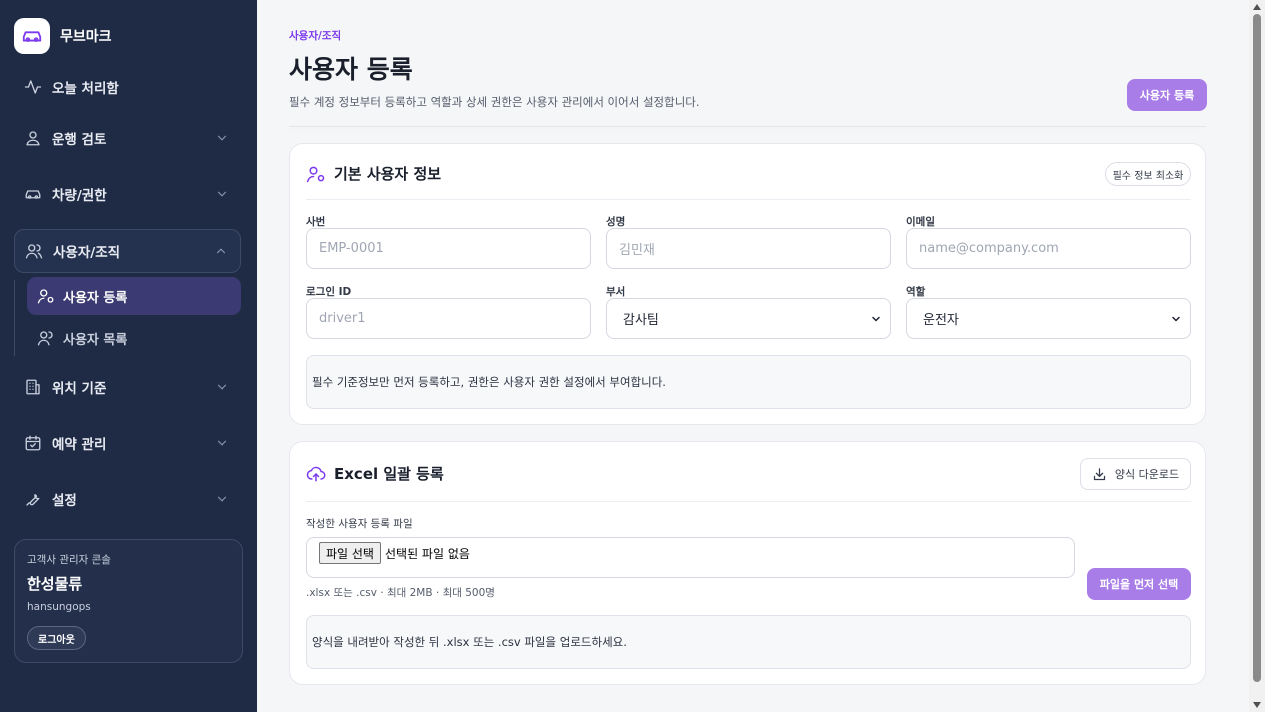  I want to click on basic-info-title-text: 기본 사용자 정보, so click(388, 174).